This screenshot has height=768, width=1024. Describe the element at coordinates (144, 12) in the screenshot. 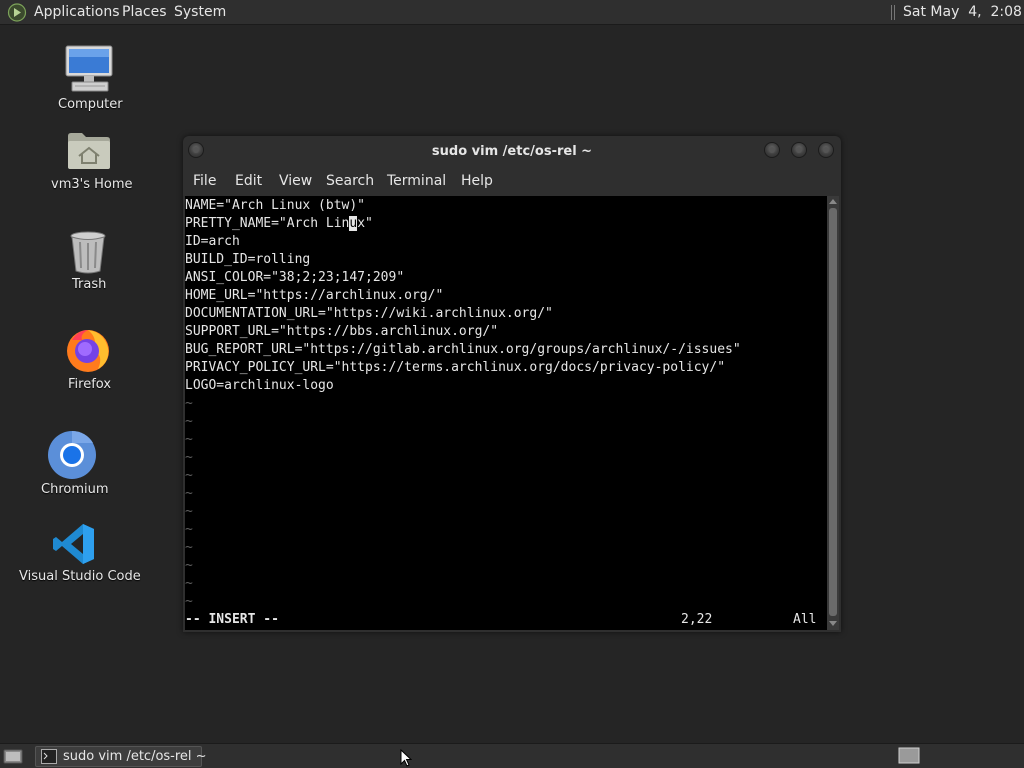

I see `places-menu: Places` at that location.